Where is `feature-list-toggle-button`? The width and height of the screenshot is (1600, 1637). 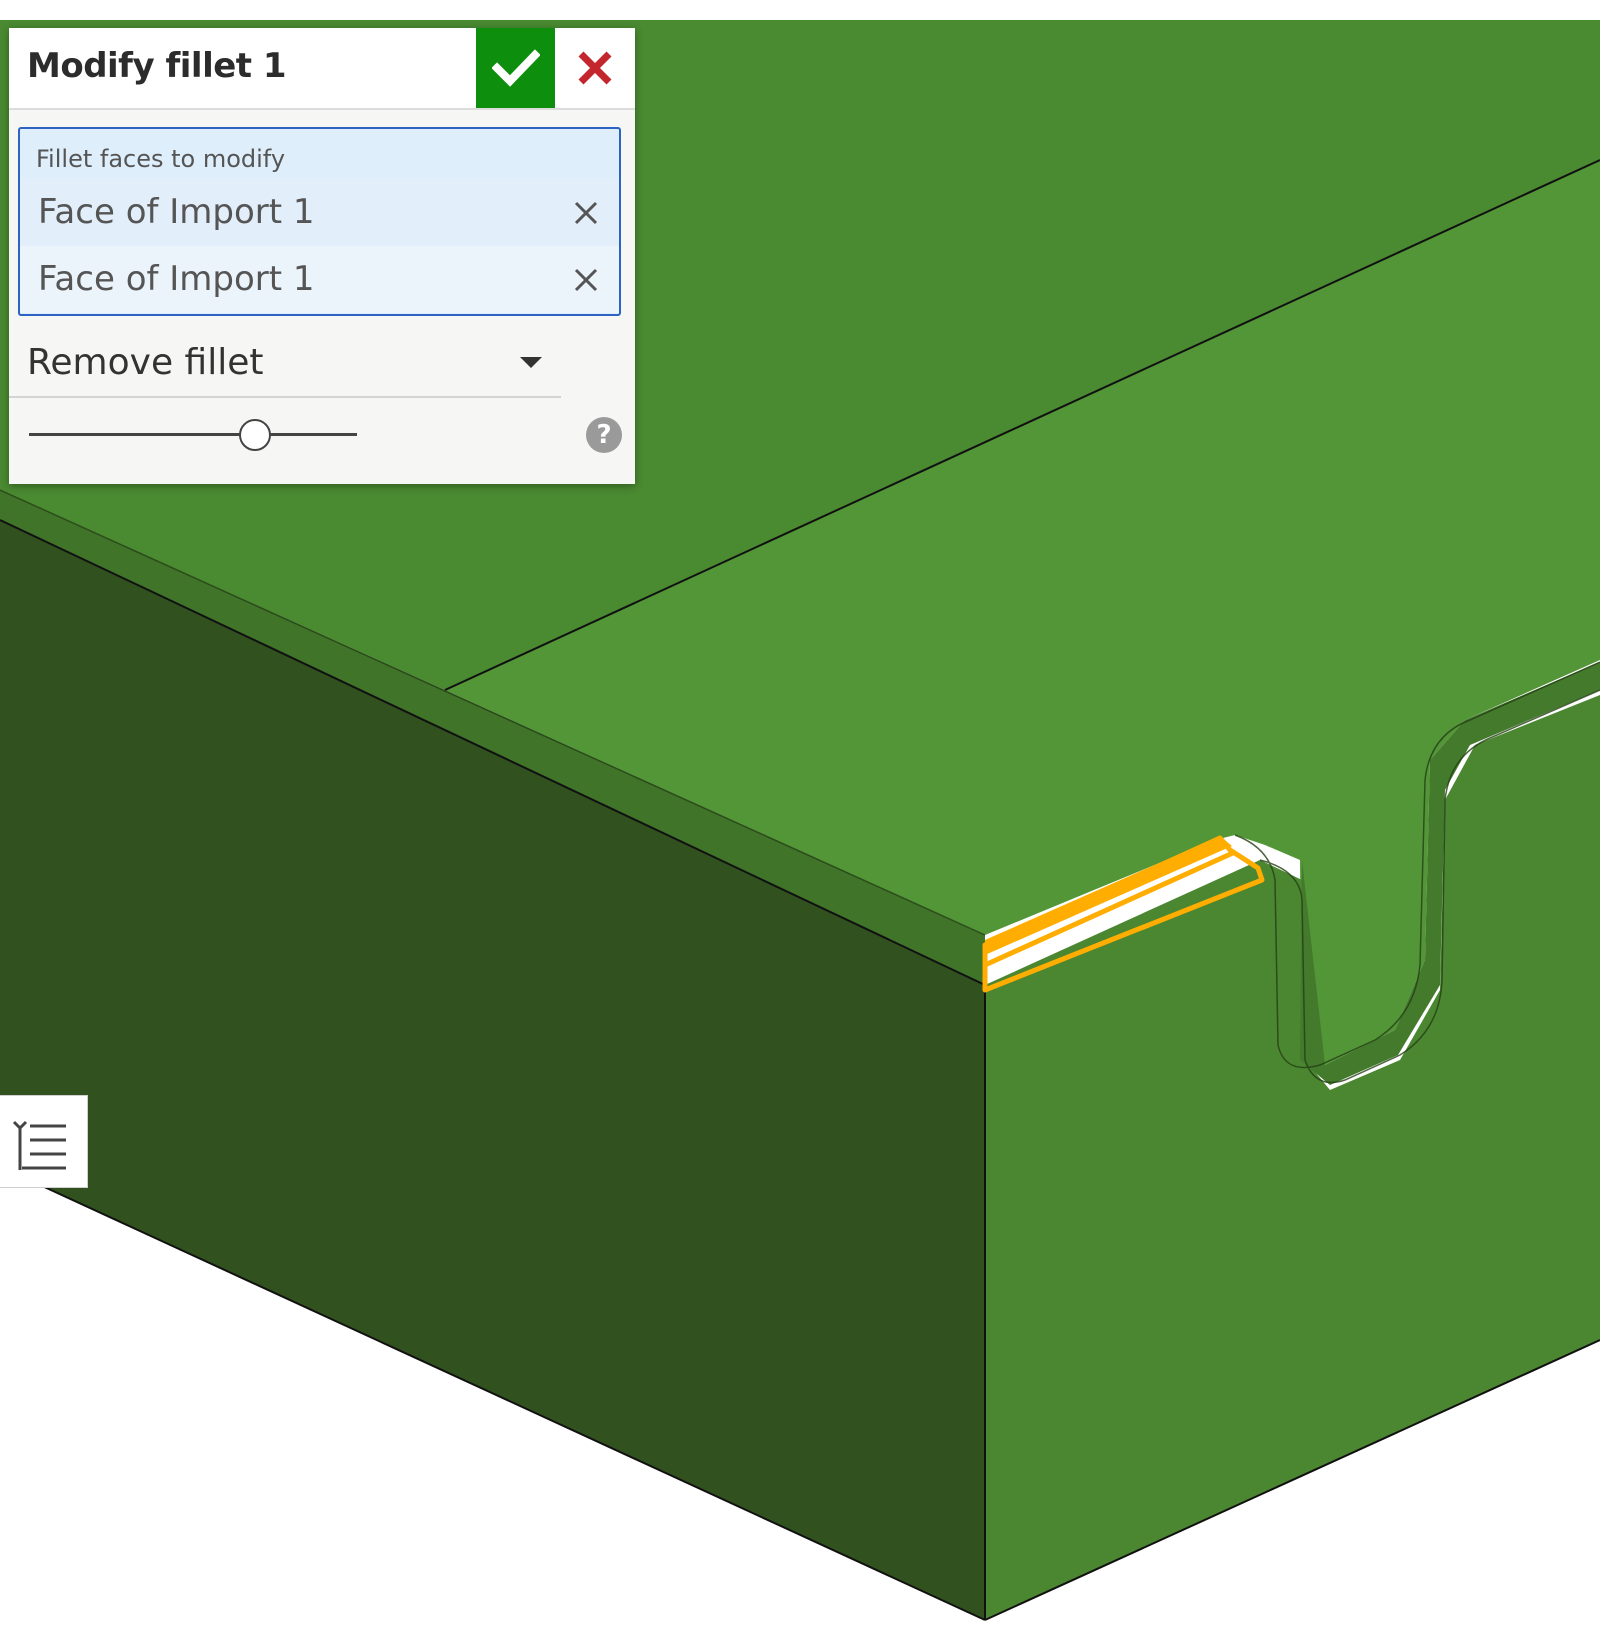 feature-list-toggle-button is located at coordinates (44, 1141).